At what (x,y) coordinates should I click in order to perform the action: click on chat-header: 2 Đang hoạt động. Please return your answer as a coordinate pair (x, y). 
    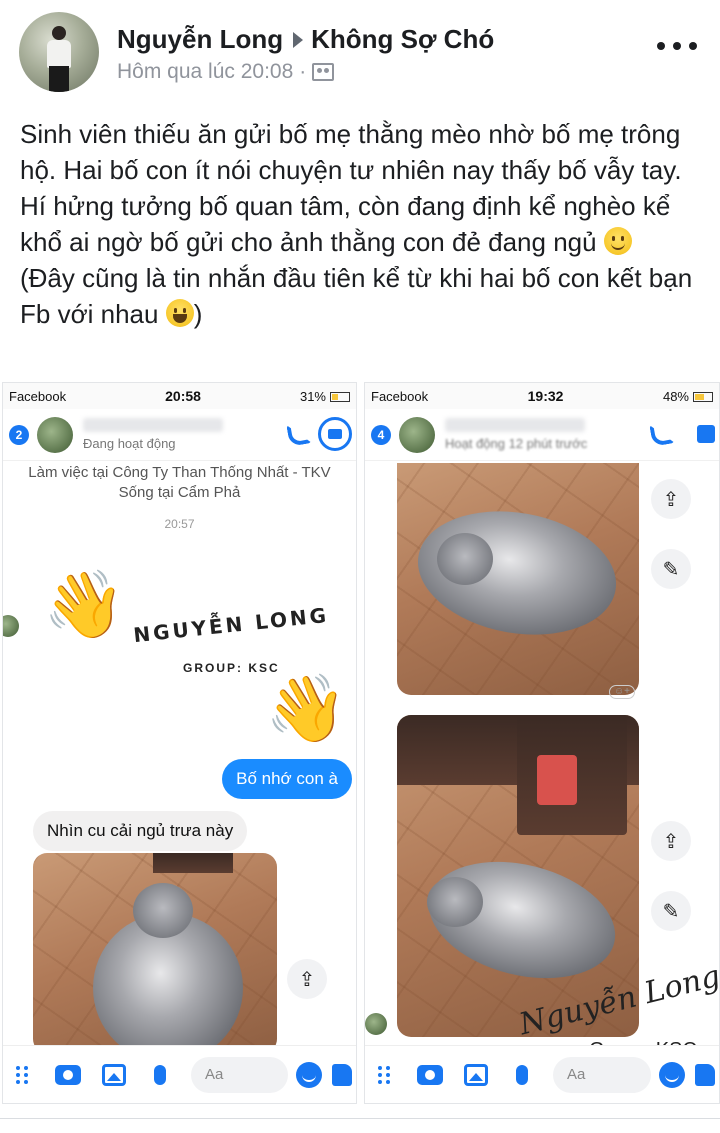
    Looking at the image, I should click on (179, 435).